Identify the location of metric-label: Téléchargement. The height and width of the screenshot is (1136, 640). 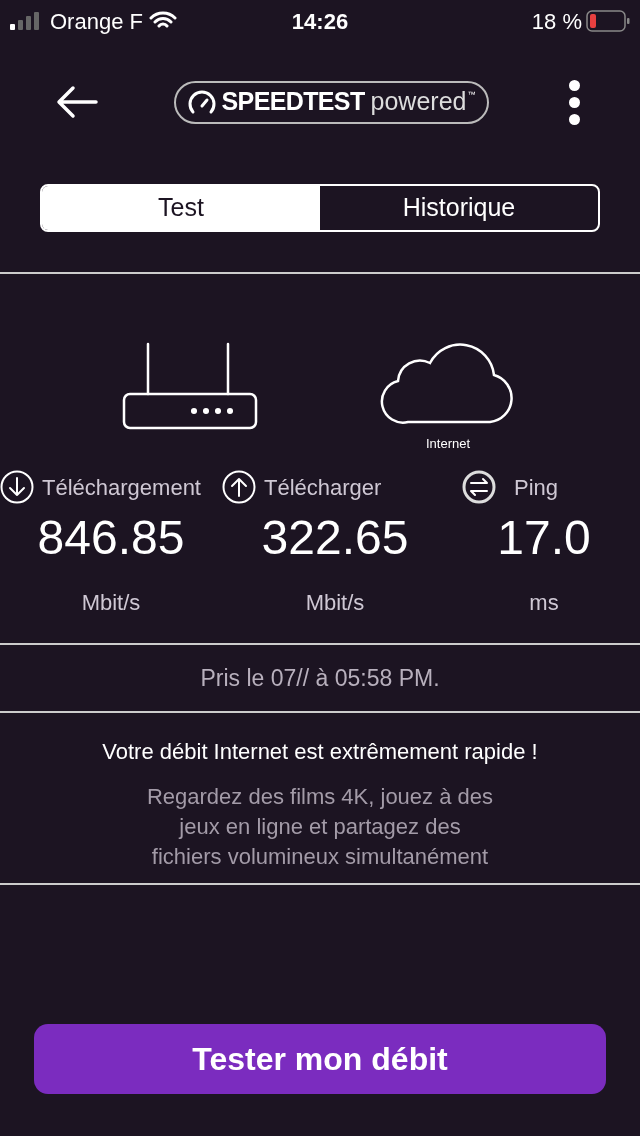
(121, 487).